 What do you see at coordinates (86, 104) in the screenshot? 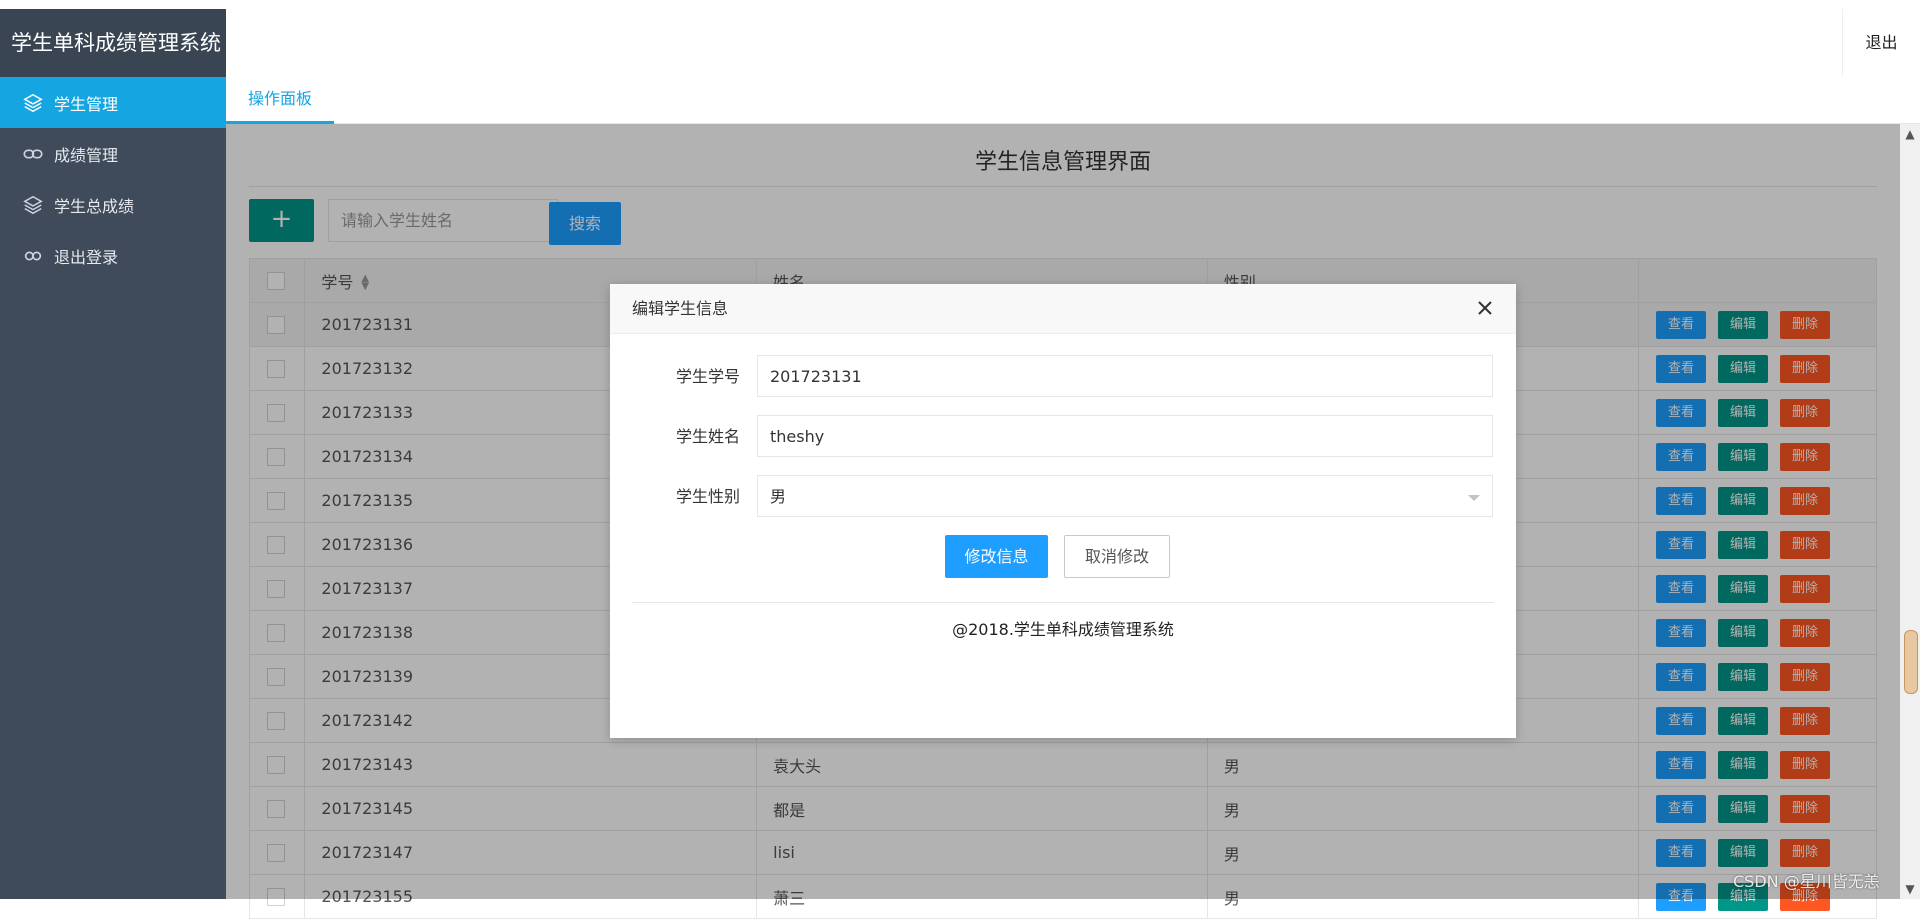
I see `sidebar-item-label: 学生管理` at bounding box center [86, 104].